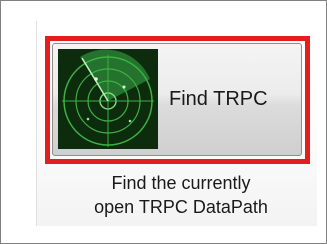  Describe the element at coordinates (108, 99) in the screenshot. I see `radar-icon` at that location.